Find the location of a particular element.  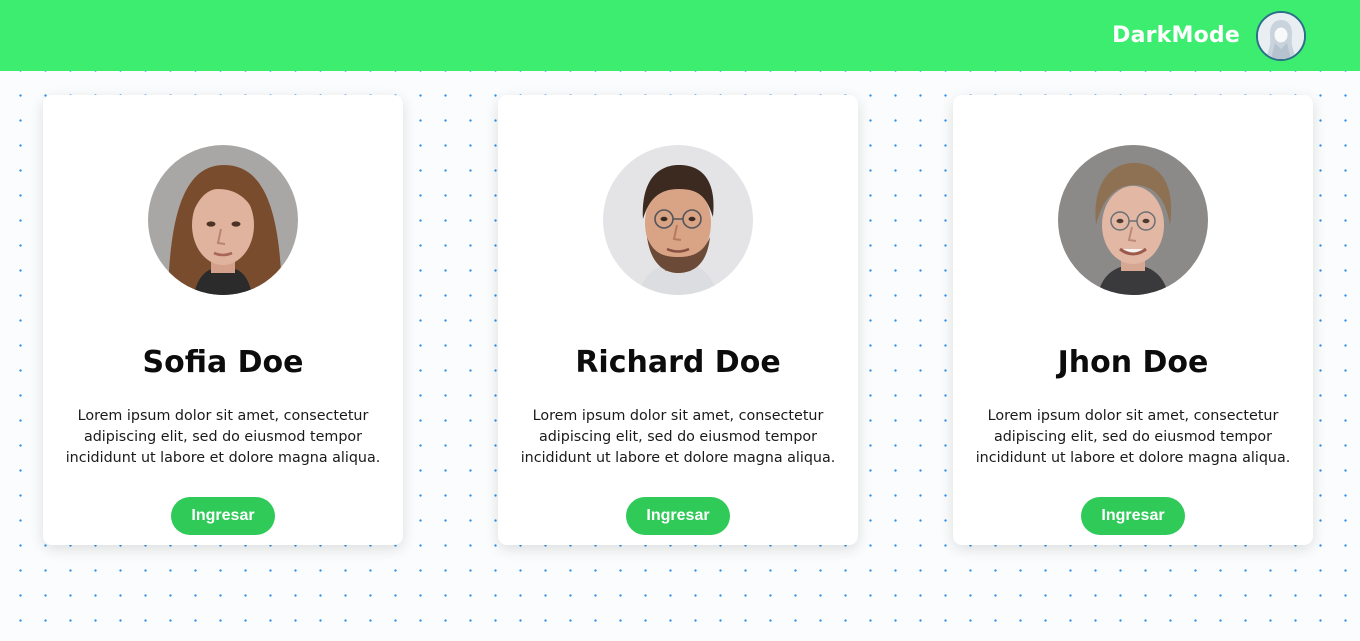

profile-name: Sofia Doe is located at coordinates (223, 362).